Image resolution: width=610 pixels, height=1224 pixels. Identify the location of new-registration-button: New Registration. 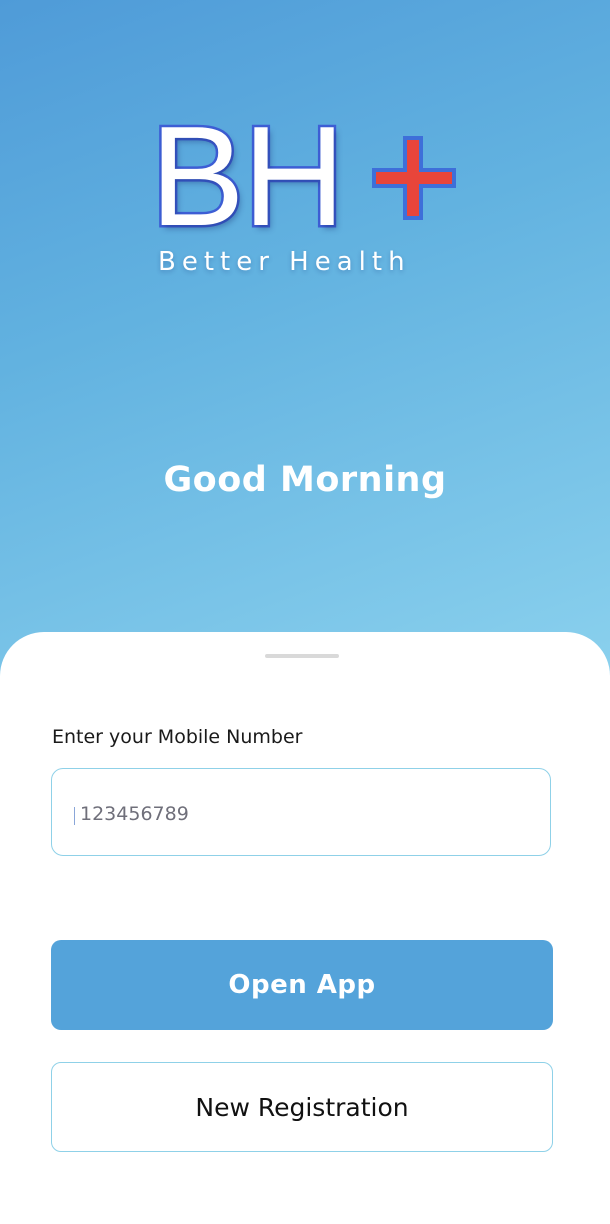
(302, 1107).